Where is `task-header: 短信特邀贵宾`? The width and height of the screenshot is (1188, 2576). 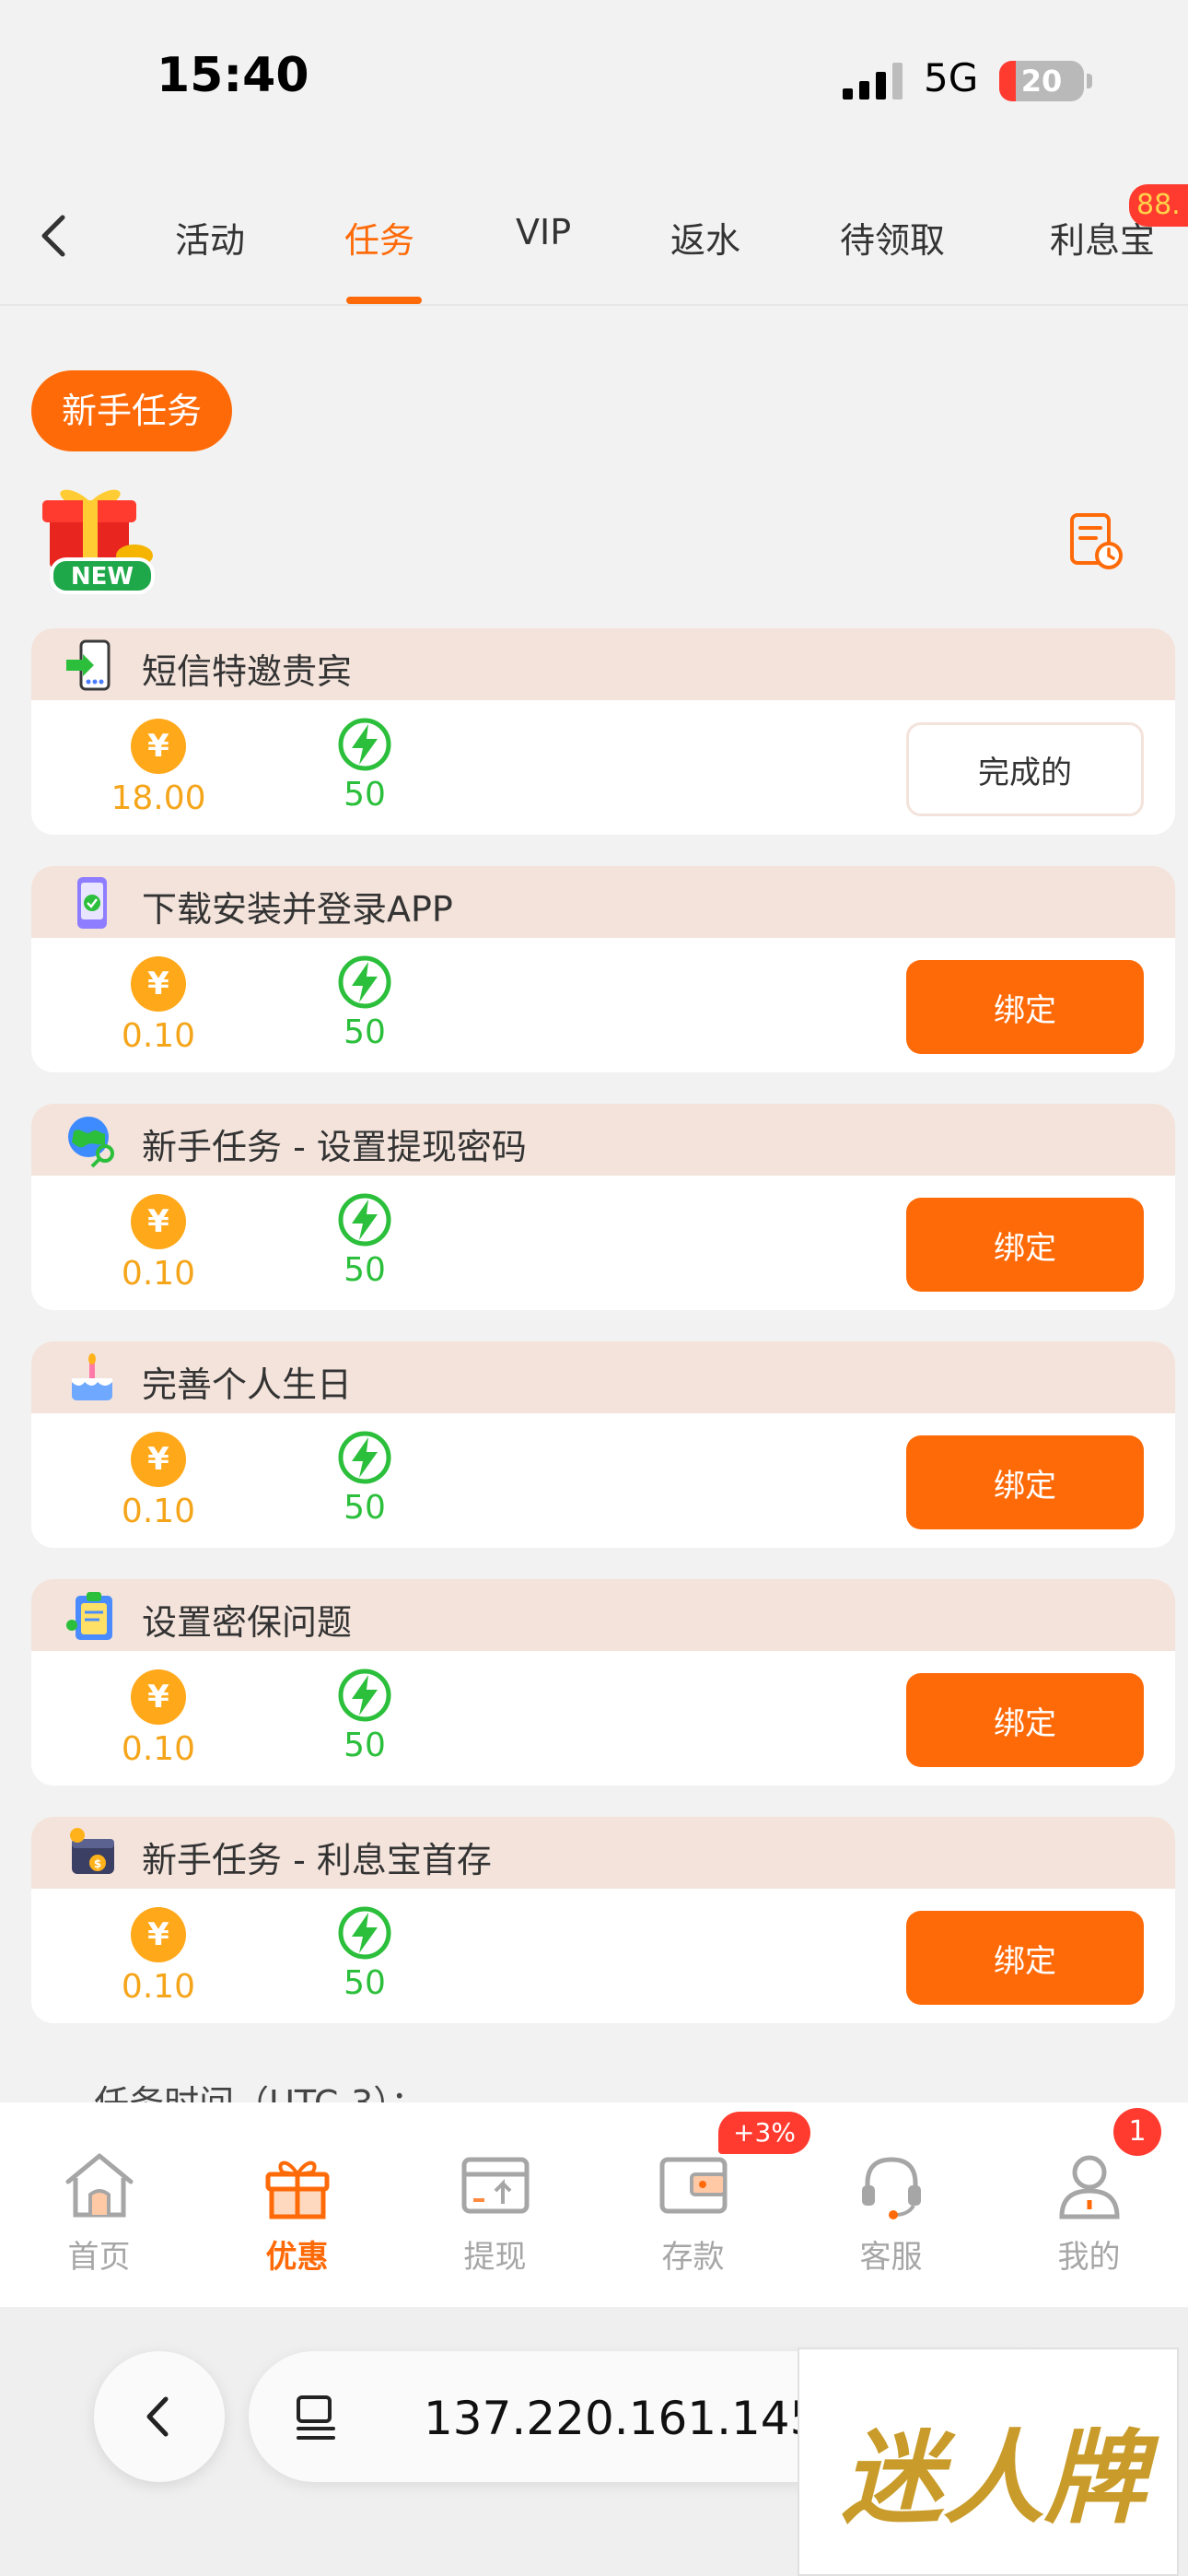
task-header: 短信特邀贵宾 is located at coordinates (603, 664).